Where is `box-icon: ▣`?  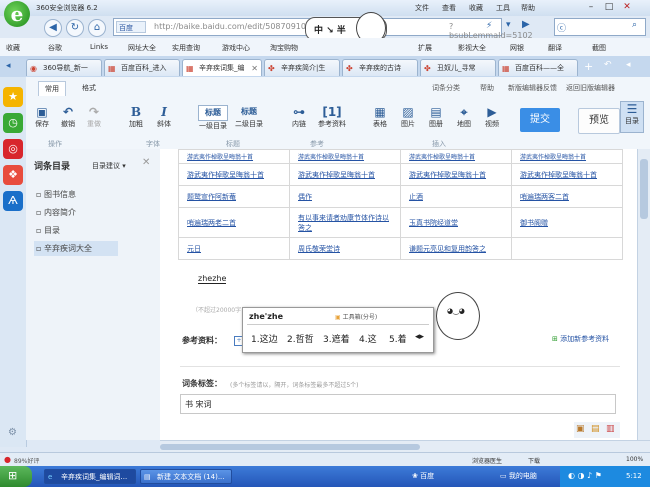
box-icon: ▣ is located at coordinates (580, 429).